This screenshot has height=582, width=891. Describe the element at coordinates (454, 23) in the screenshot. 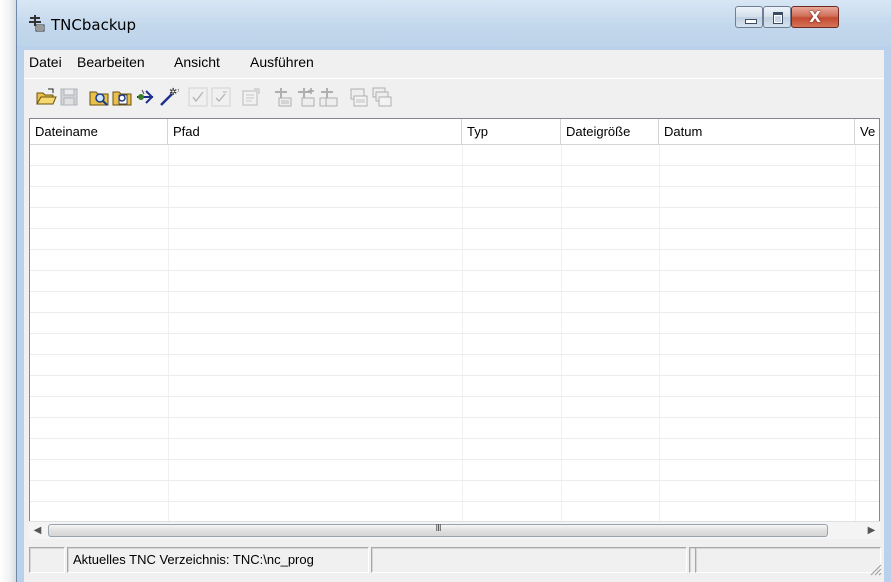

I see `title-bar: TNCbackup X` at that location.